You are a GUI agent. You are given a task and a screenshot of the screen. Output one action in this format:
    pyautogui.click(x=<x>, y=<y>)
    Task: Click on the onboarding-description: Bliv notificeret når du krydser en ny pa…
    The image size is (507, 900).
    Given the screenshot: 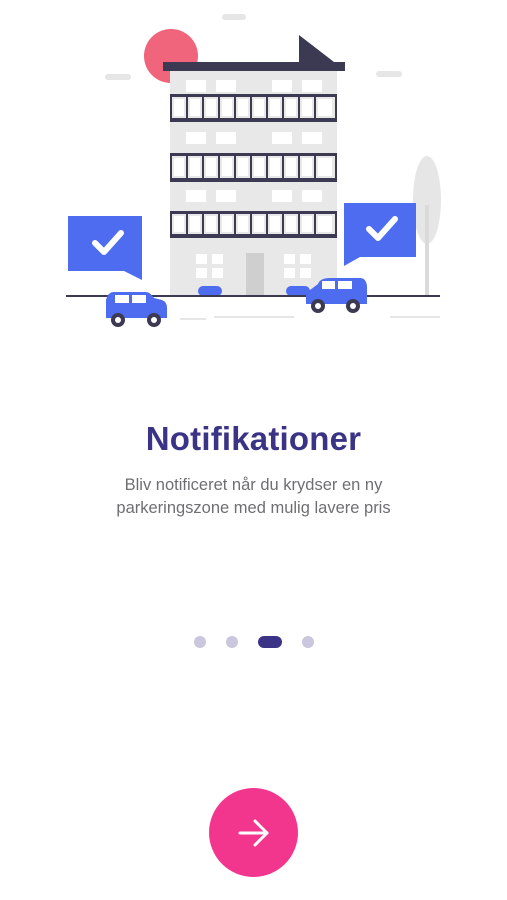 What is the action you would take?
    pyautogui.click(x=253, y=496)
    